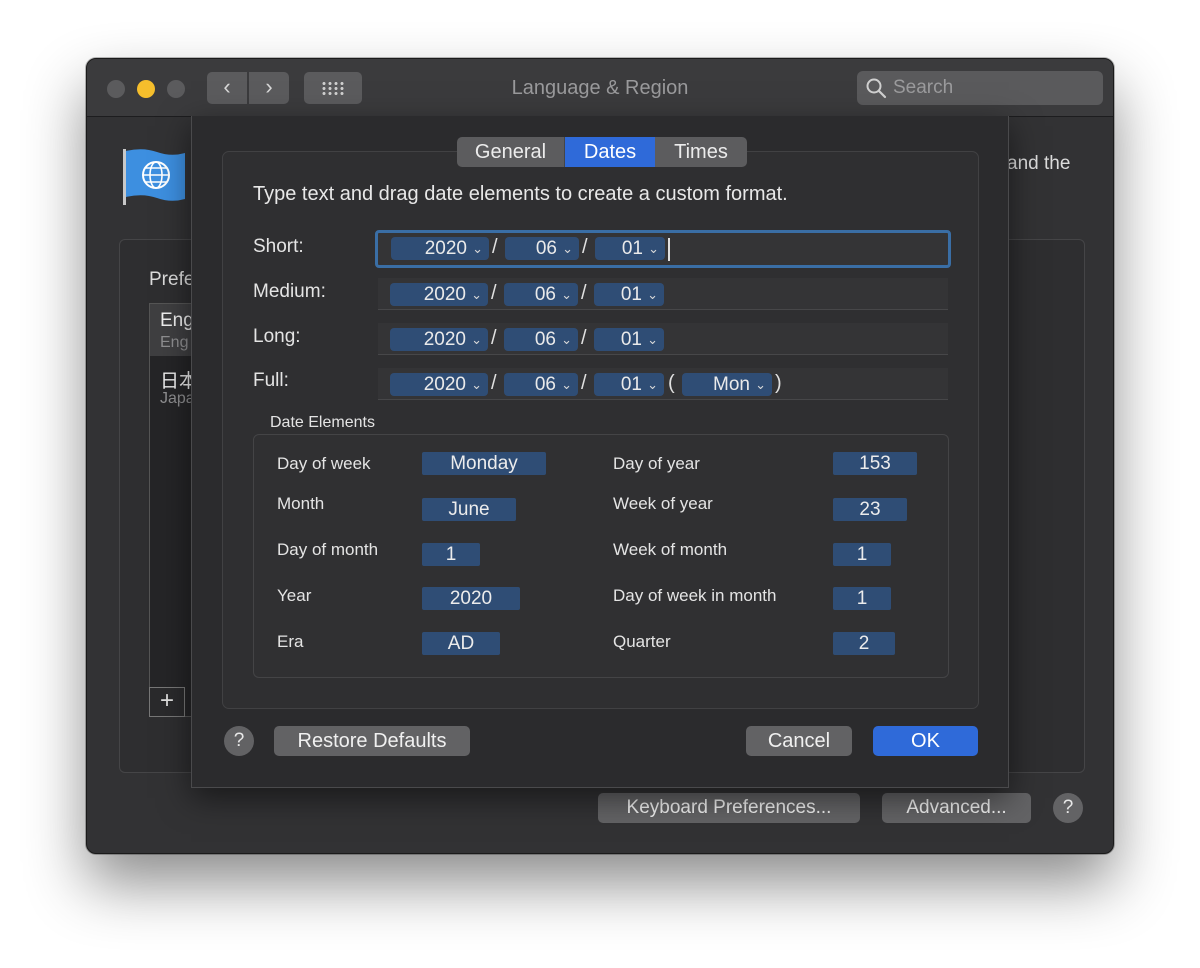 This screenshot has height=968, width=1200. I want to click on language-region-flag-icon, so click(154, 177).